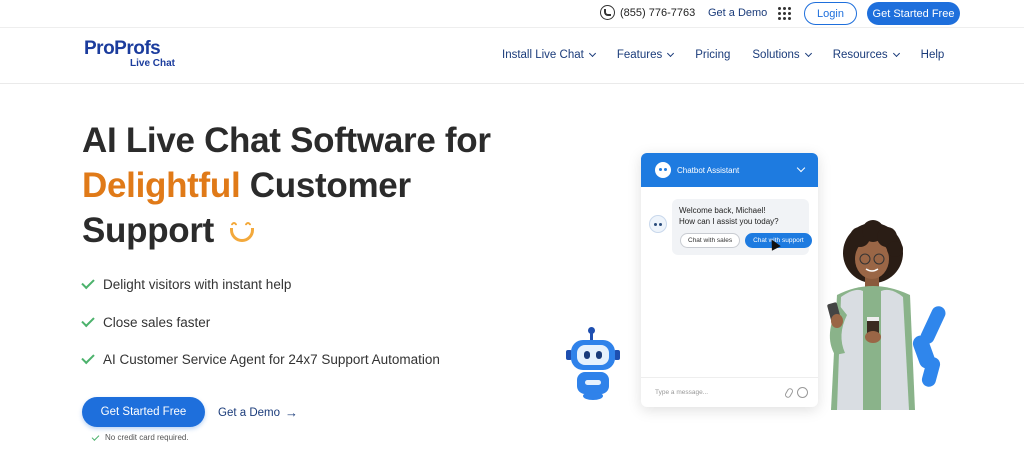 The image size is (1024, 462). I want to click on logo-wordmark: ProProfs, so click(122, 48).